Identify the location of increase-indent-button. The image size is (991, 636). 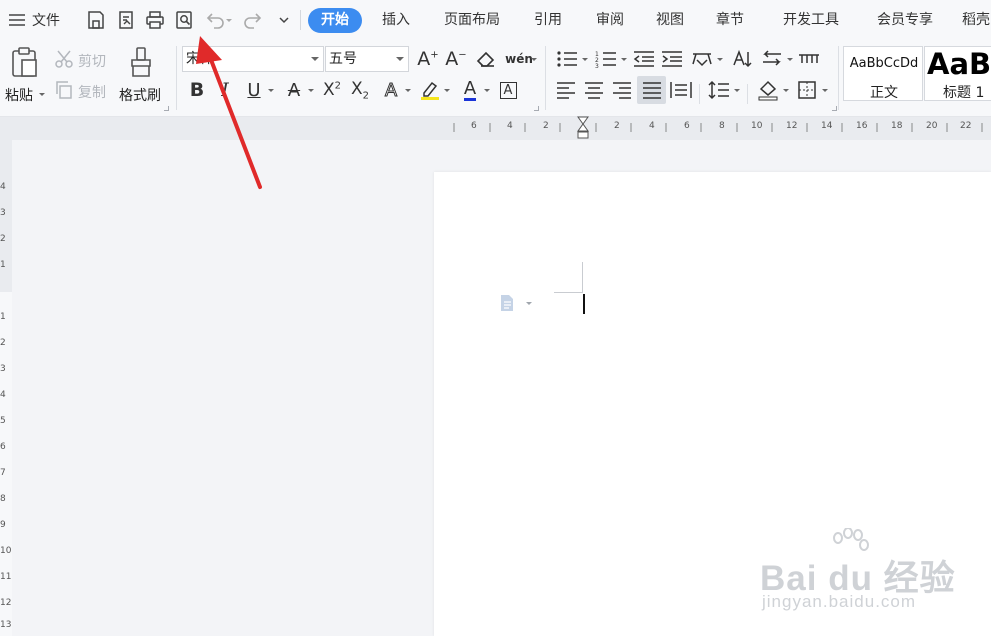
(672, 59).